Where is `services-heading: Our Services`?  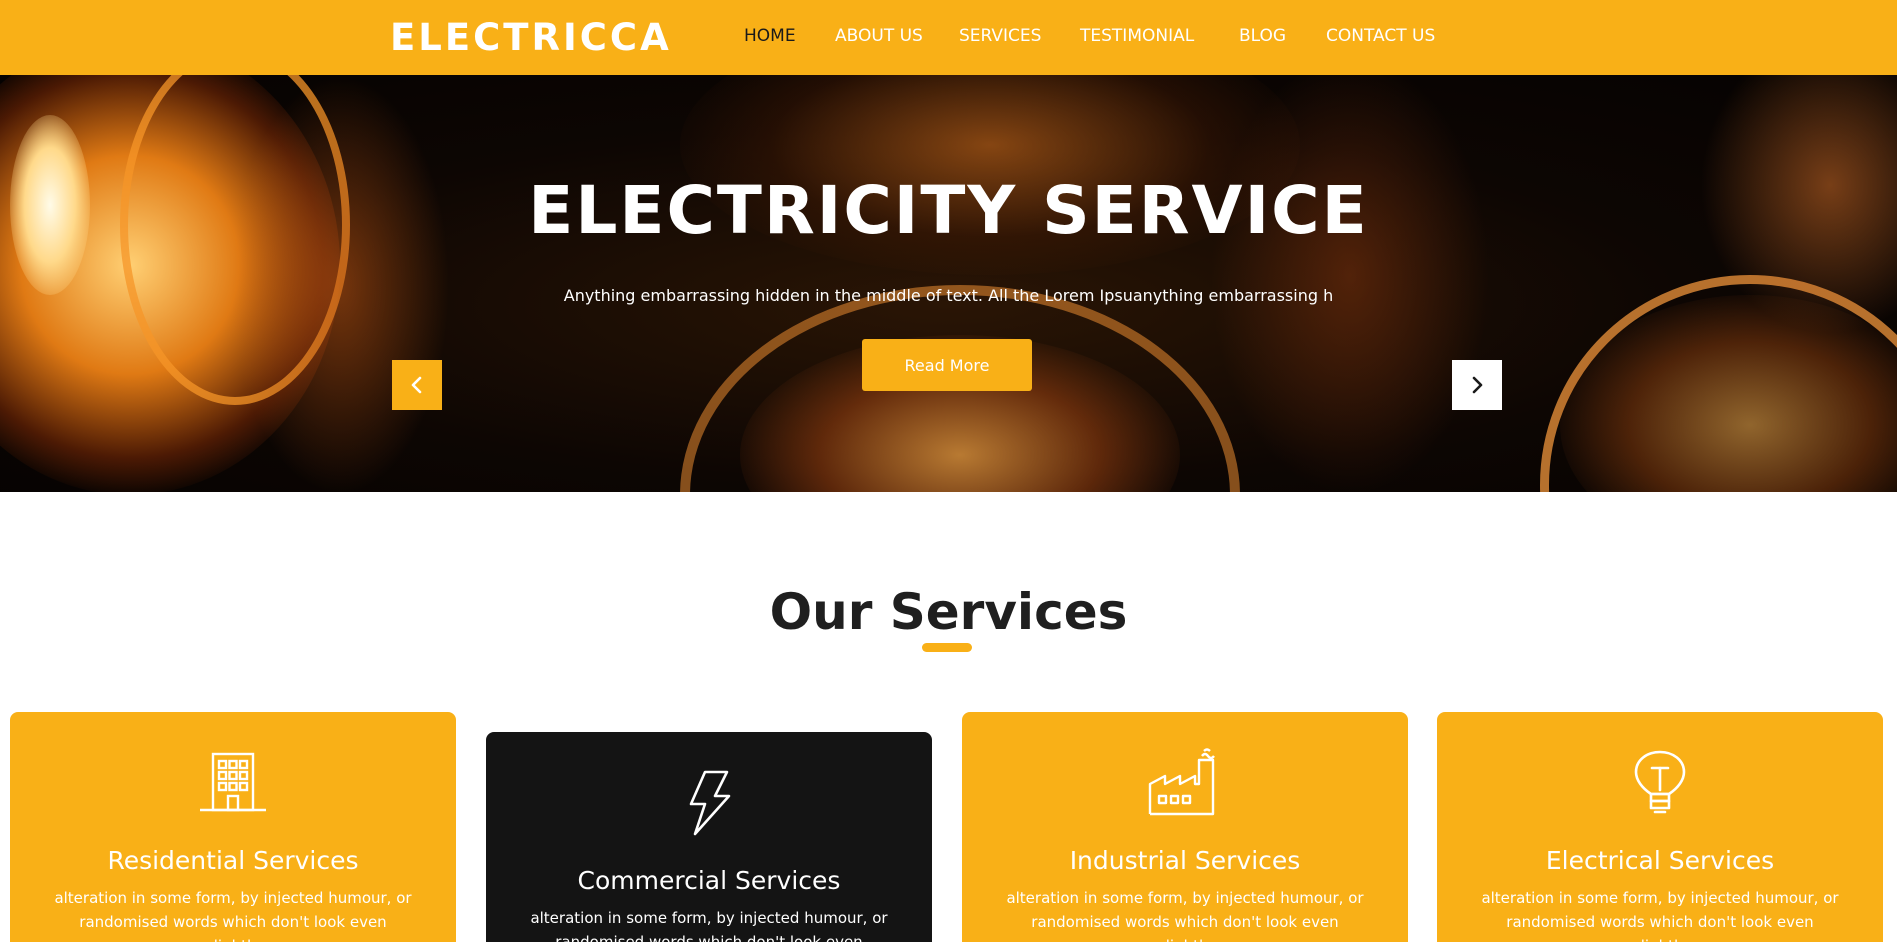 services-heading: Our Services is located at coordinates (948, 612).